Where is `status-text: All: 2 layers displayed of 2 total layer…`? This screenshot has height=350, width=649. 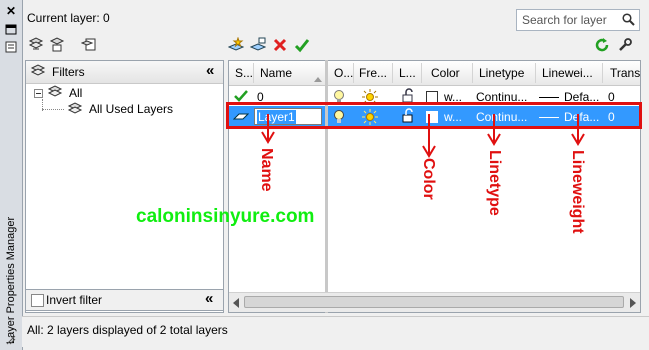 status-text: All: 2 layers displayed of 2 total layer… is located at coordinates (127, 330).